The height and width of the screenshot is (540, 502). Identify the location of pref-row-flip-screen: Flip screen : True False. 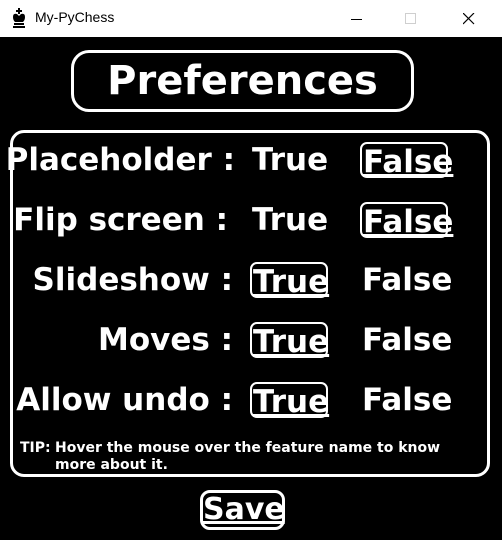
(251, 220).